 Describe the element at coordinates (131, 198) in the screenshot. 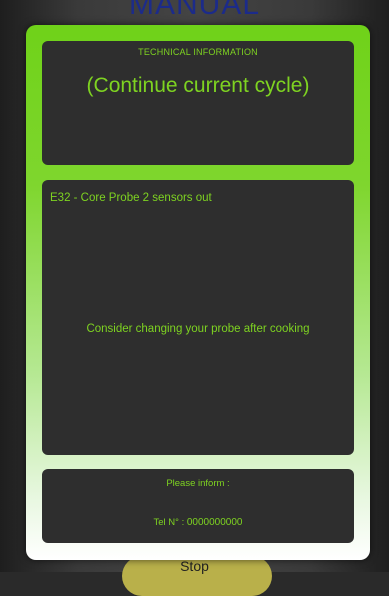

I see `error-code-text: E32 - Core Probe 2 sensors out` at that location.